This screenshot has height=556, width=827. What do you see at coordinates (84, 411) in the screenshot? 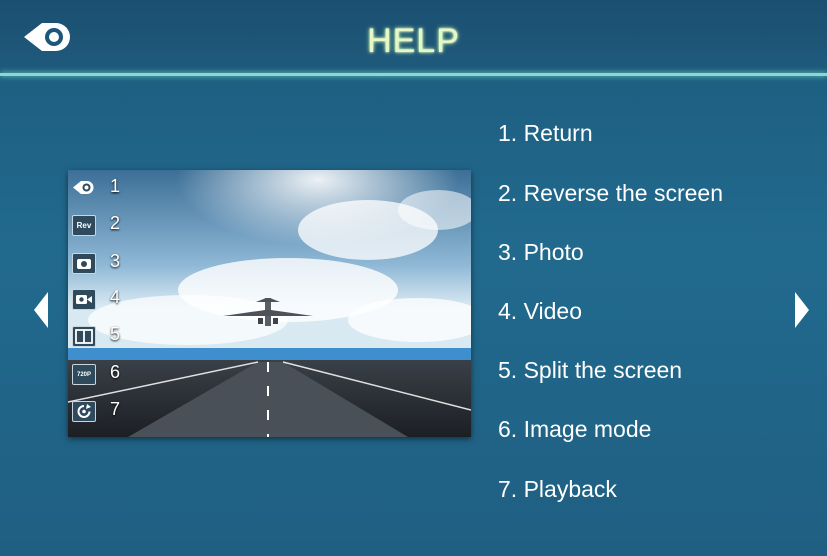
I see `playback-icon` at bounding box center [84, 411].